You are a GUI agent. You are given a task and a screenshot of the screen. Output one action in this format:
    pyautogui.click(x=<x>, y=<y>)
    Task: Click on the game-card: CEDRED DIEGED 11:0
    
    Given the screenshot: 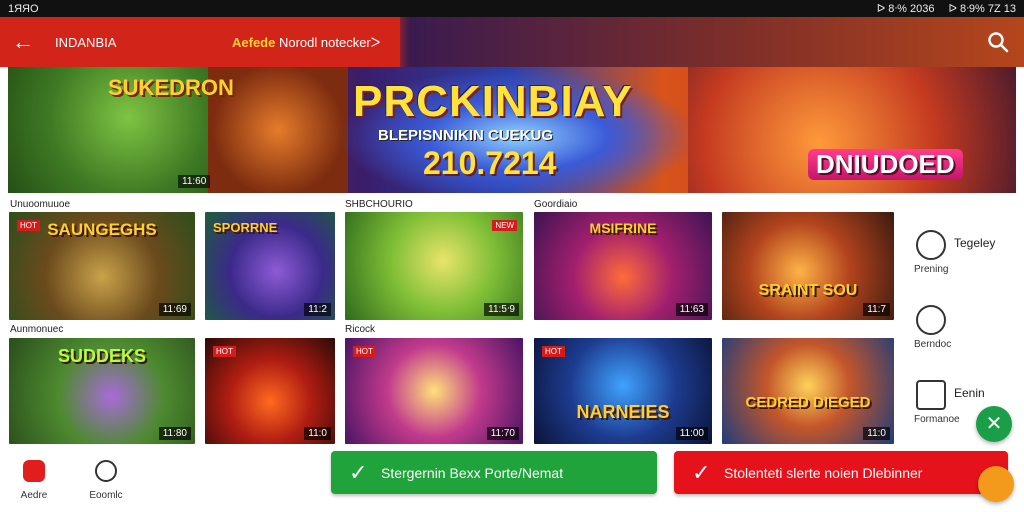 What is the action you would take?
    pyautogui.click(x=808, y=391)
    